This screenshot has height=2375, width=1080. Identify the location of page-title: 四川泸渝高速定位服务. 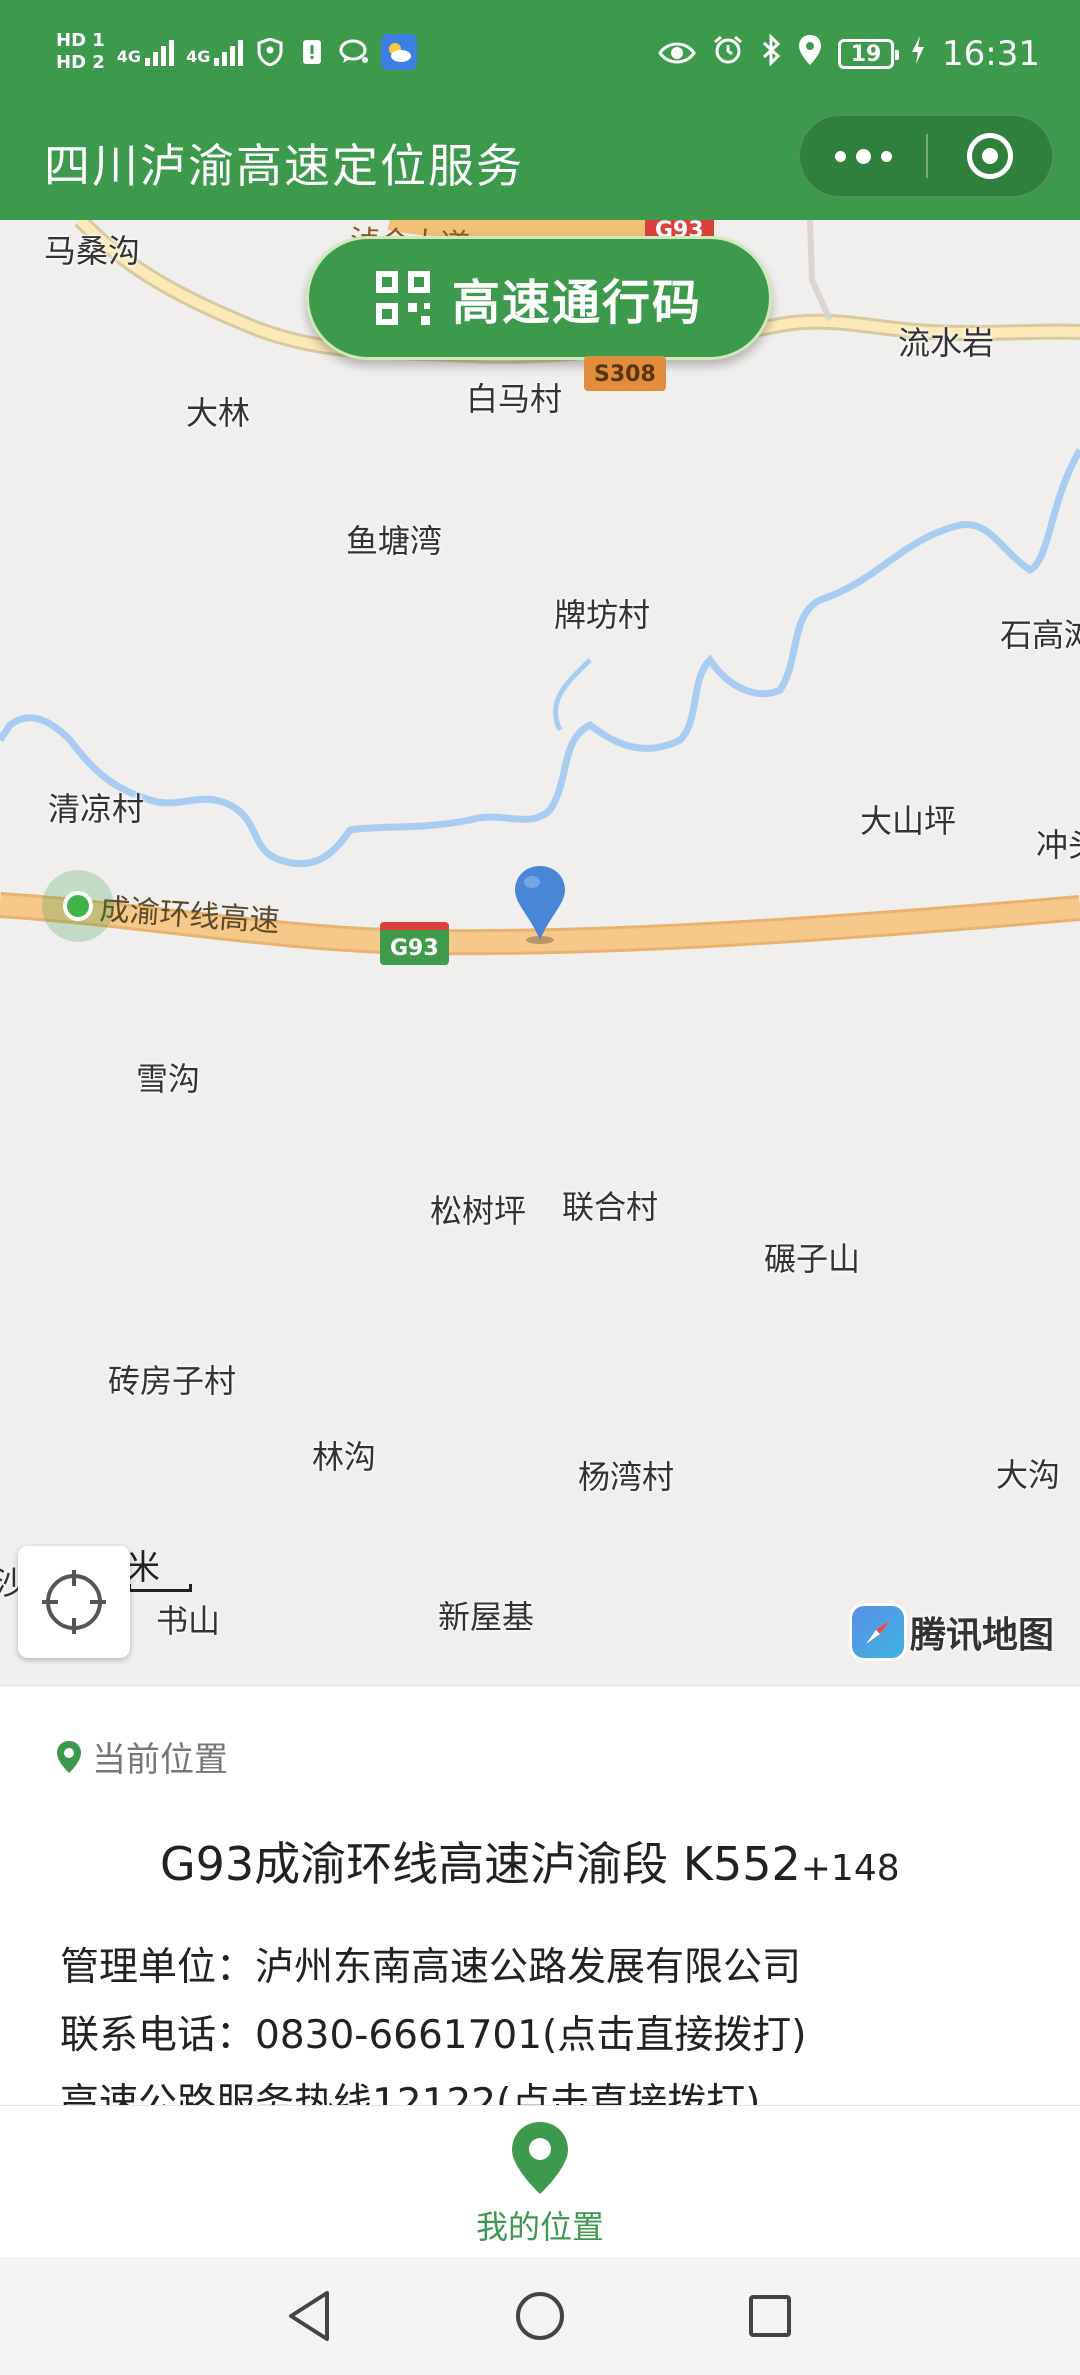
(284, 166).